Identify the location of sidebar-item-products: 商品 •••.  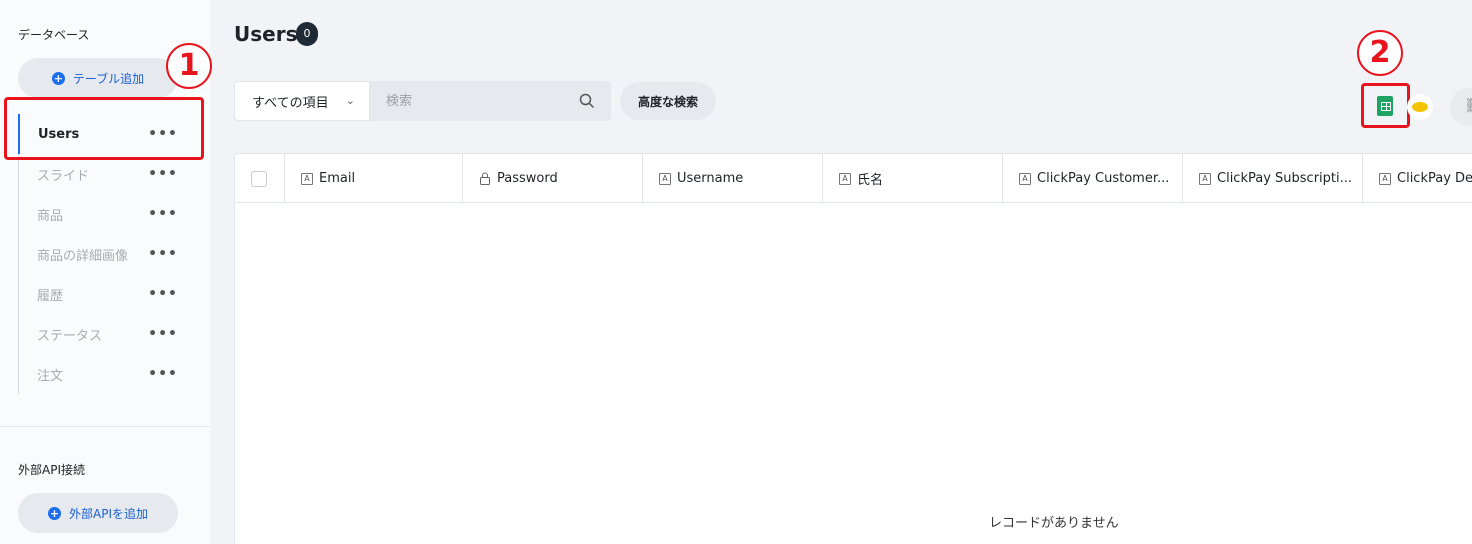
(108, 214).